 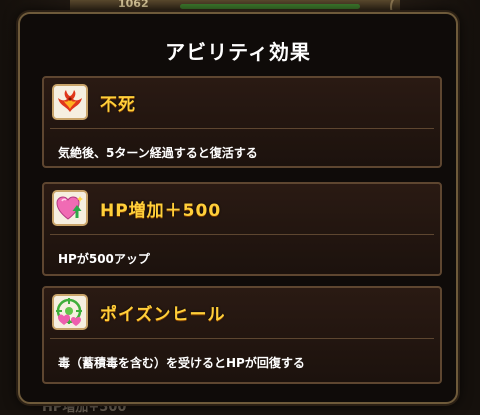 I want to click on pink-heart-arrow-icon, so click(x=70, y=208).